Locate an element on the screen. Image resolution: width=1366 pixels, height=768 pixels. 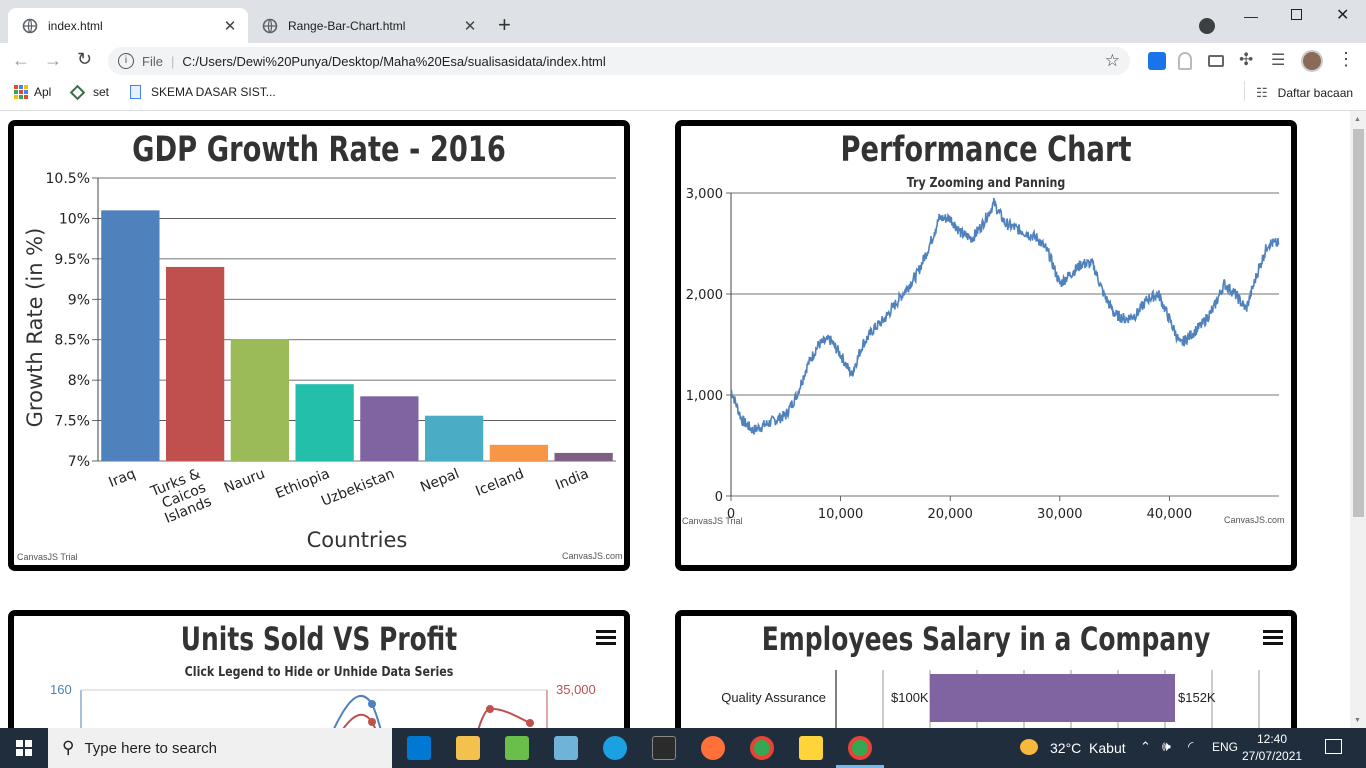
weather-text: 32°C Kabut is located at coordinates (1088, 748).